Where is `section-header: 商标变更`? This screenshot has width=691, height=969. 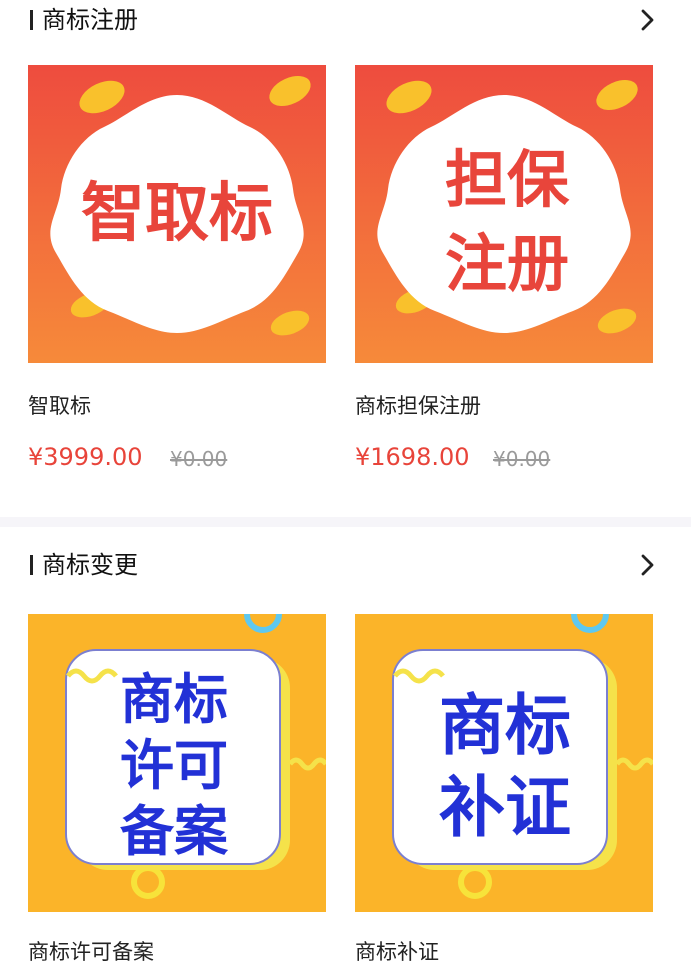 section-header: 商标变更 is located at coordinates (345, 565).